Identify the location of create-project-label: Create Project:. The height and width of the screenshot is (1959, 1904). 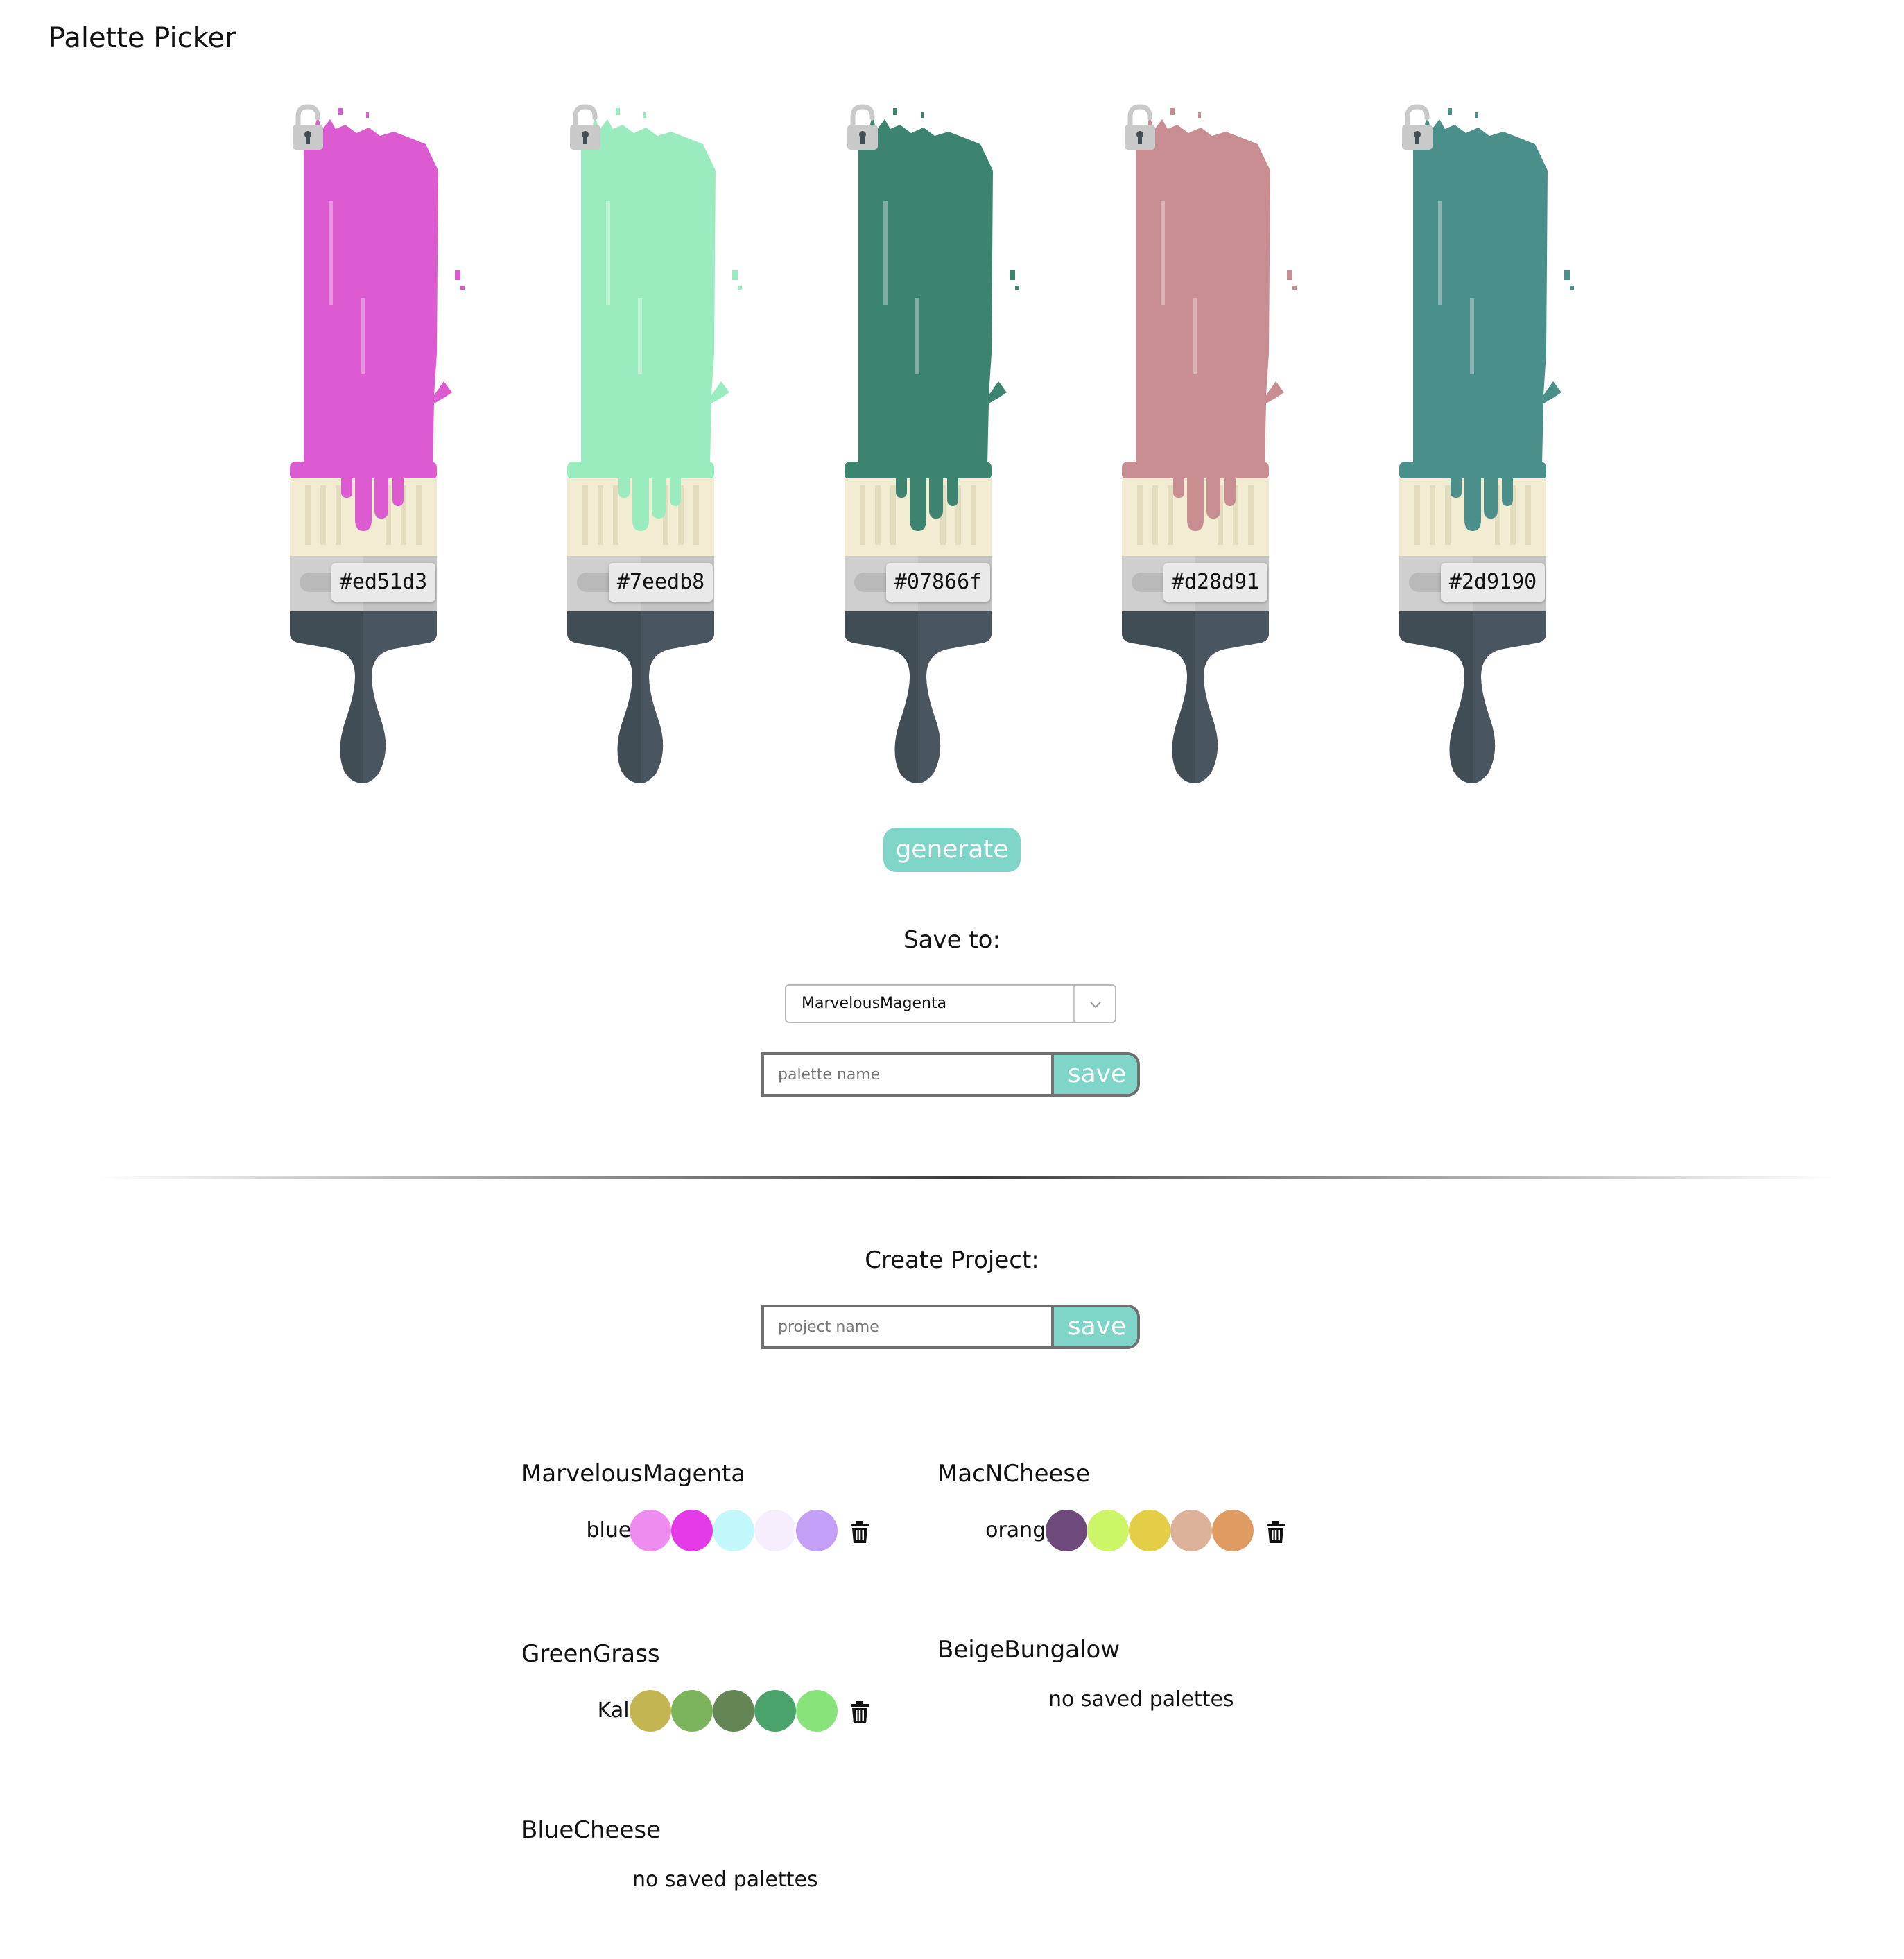
(952, 1260).